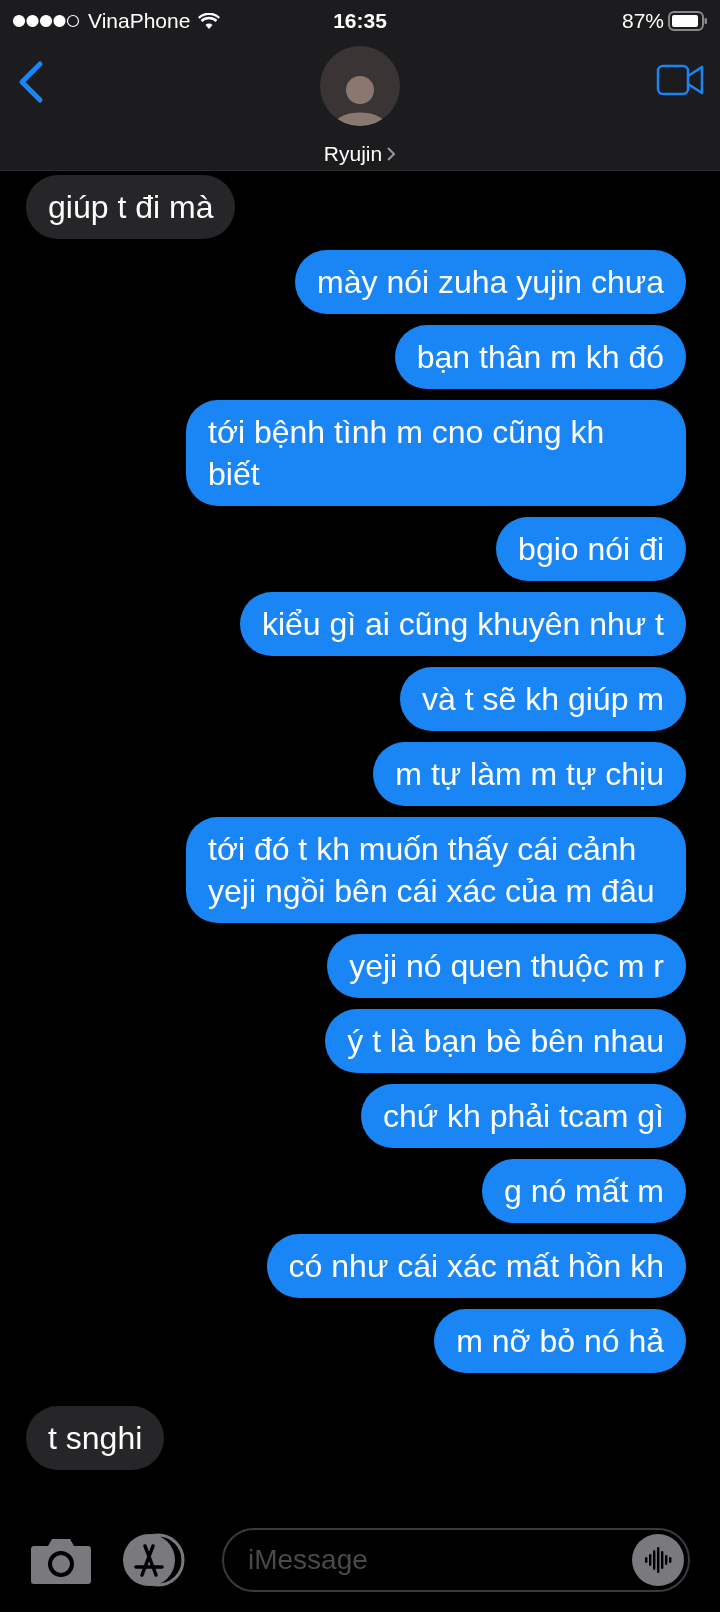 The width and height of the screenshot is (720, 1612). I want to click on camera-button, so click(61, 1560).